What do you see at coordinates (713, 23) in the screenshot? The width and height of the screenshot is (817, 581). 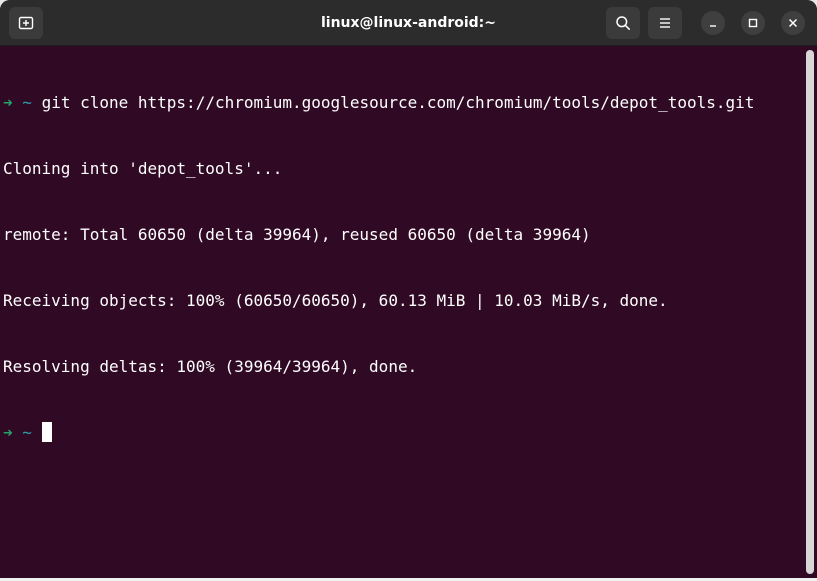 I see `minimize-button` at bounding box center [713, 23].